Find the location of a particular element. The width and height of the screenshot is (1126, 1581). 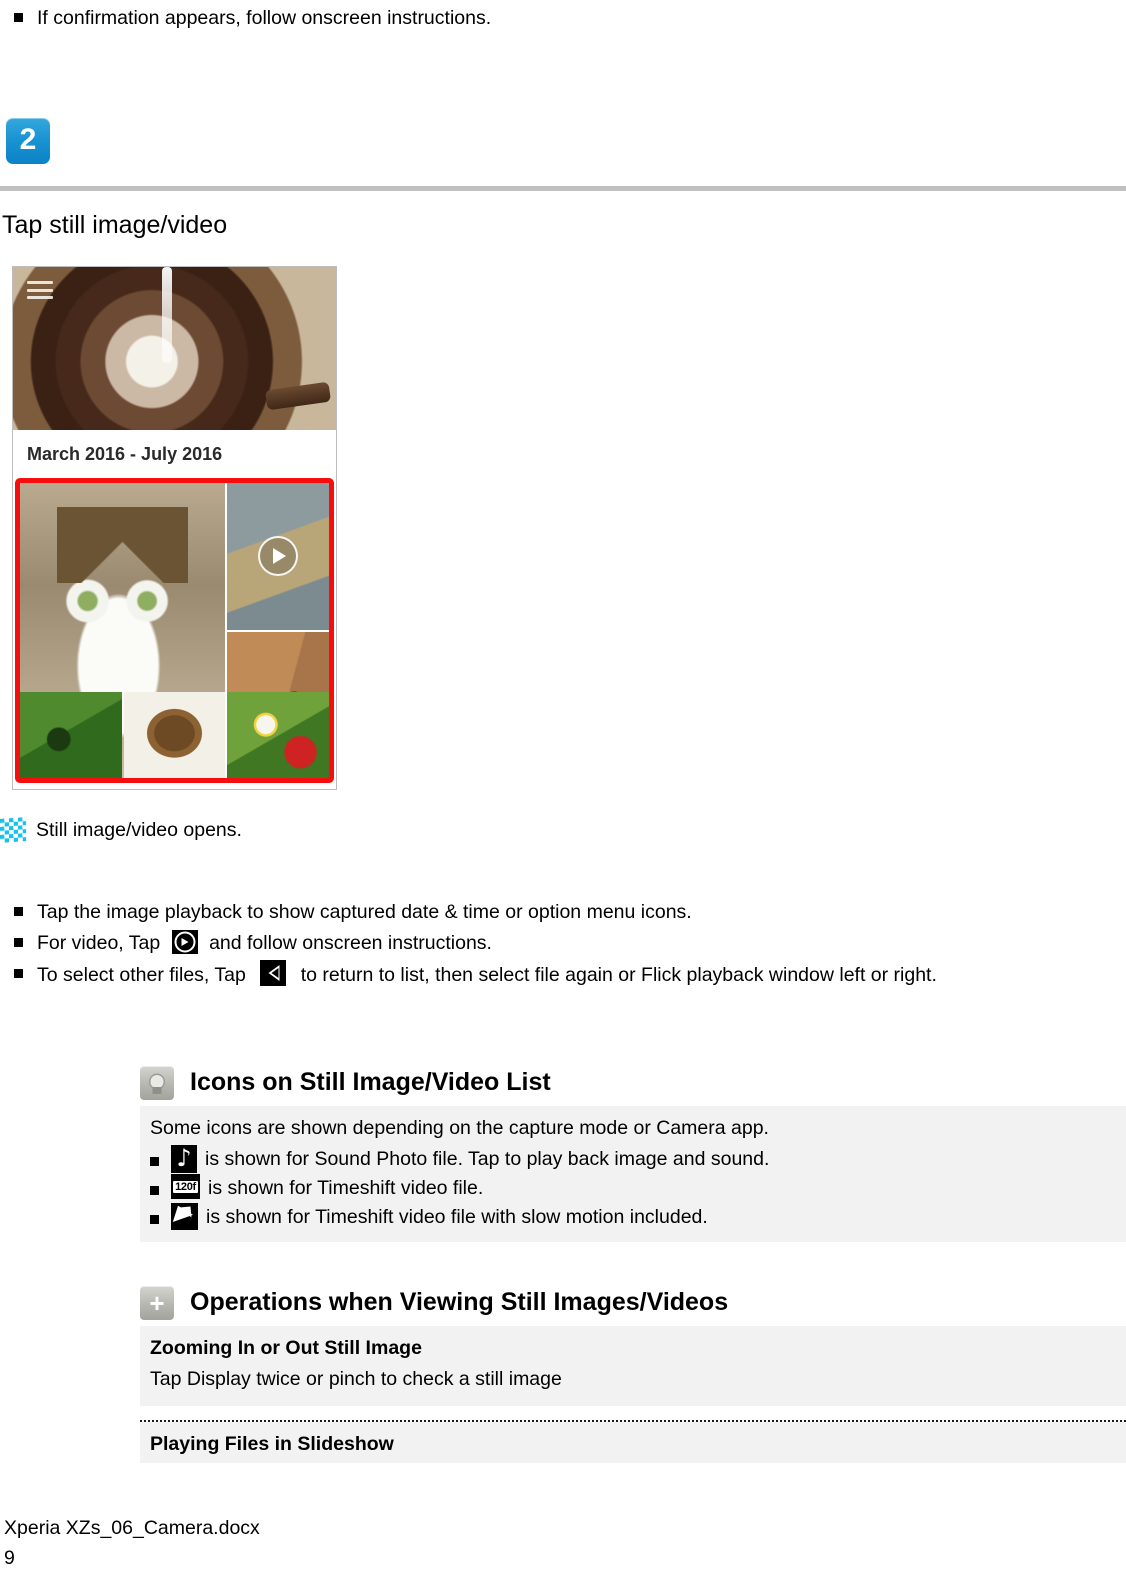

slow-motion-bird-icon is located at coordinates (184, 1216).